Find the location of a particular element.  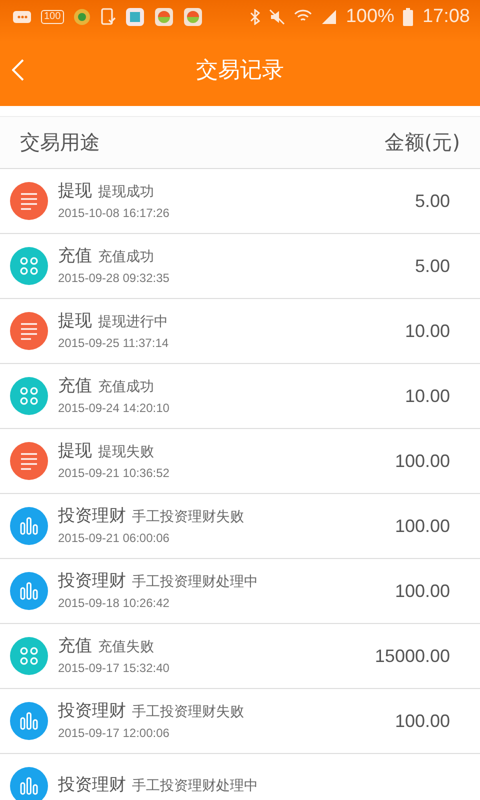

mute-icon is located at coordinates (276, 17).